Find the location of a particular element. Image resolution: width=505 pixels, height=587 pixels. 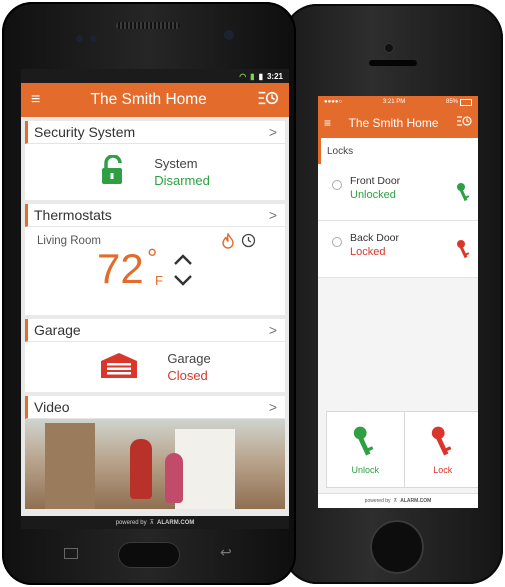

garage-card: Garage > Garage Closed is located at coordinates (155, 355).